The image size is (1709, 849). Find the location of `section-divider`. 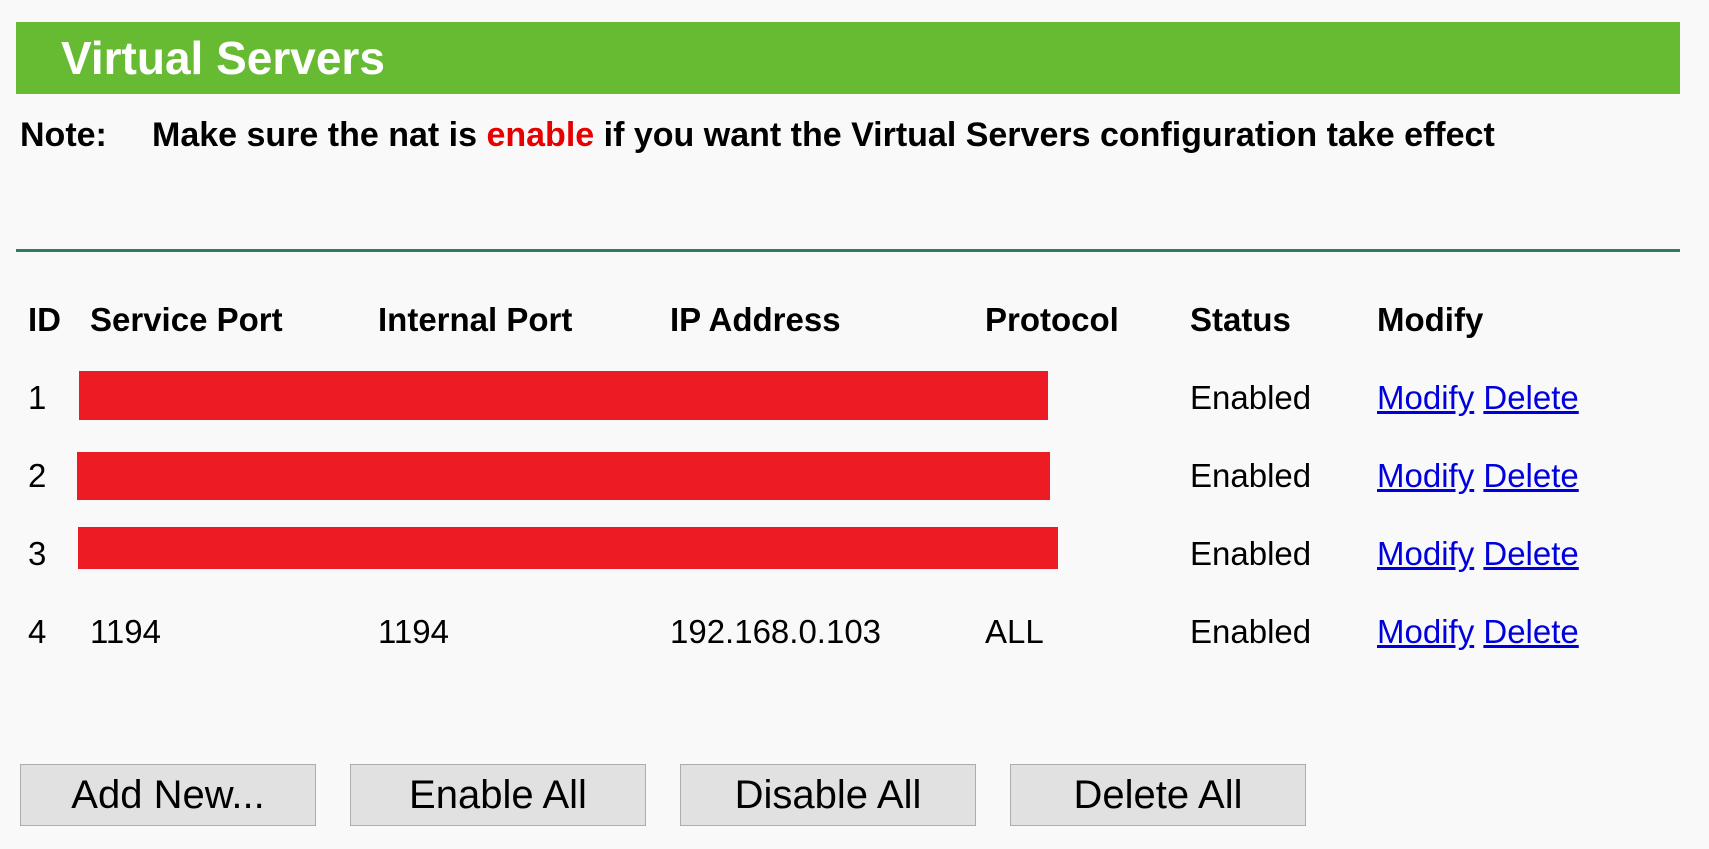

section-divider is located at coordinates (848, 250).